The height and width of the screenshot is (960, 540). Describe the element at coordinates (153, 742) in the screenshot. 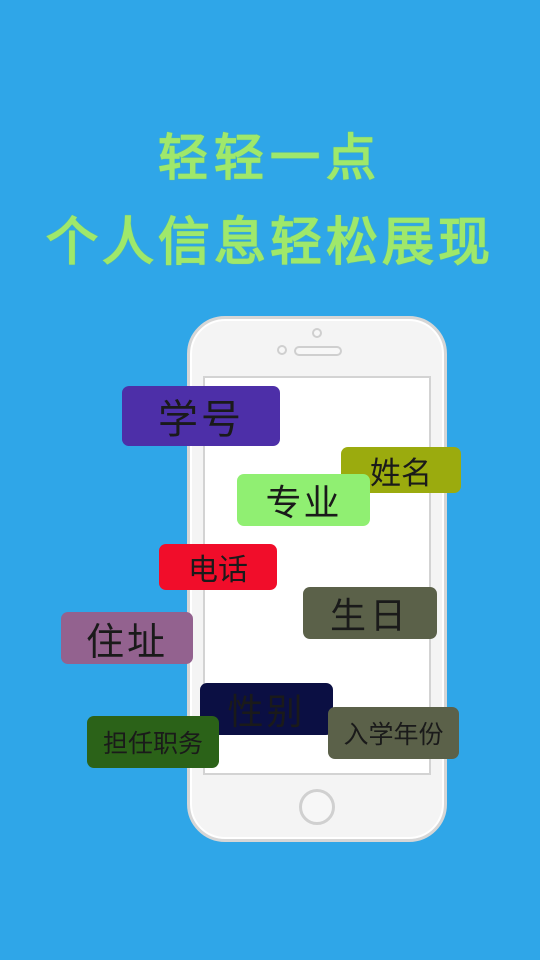

I see `tag-position: 担任职务` at that location.